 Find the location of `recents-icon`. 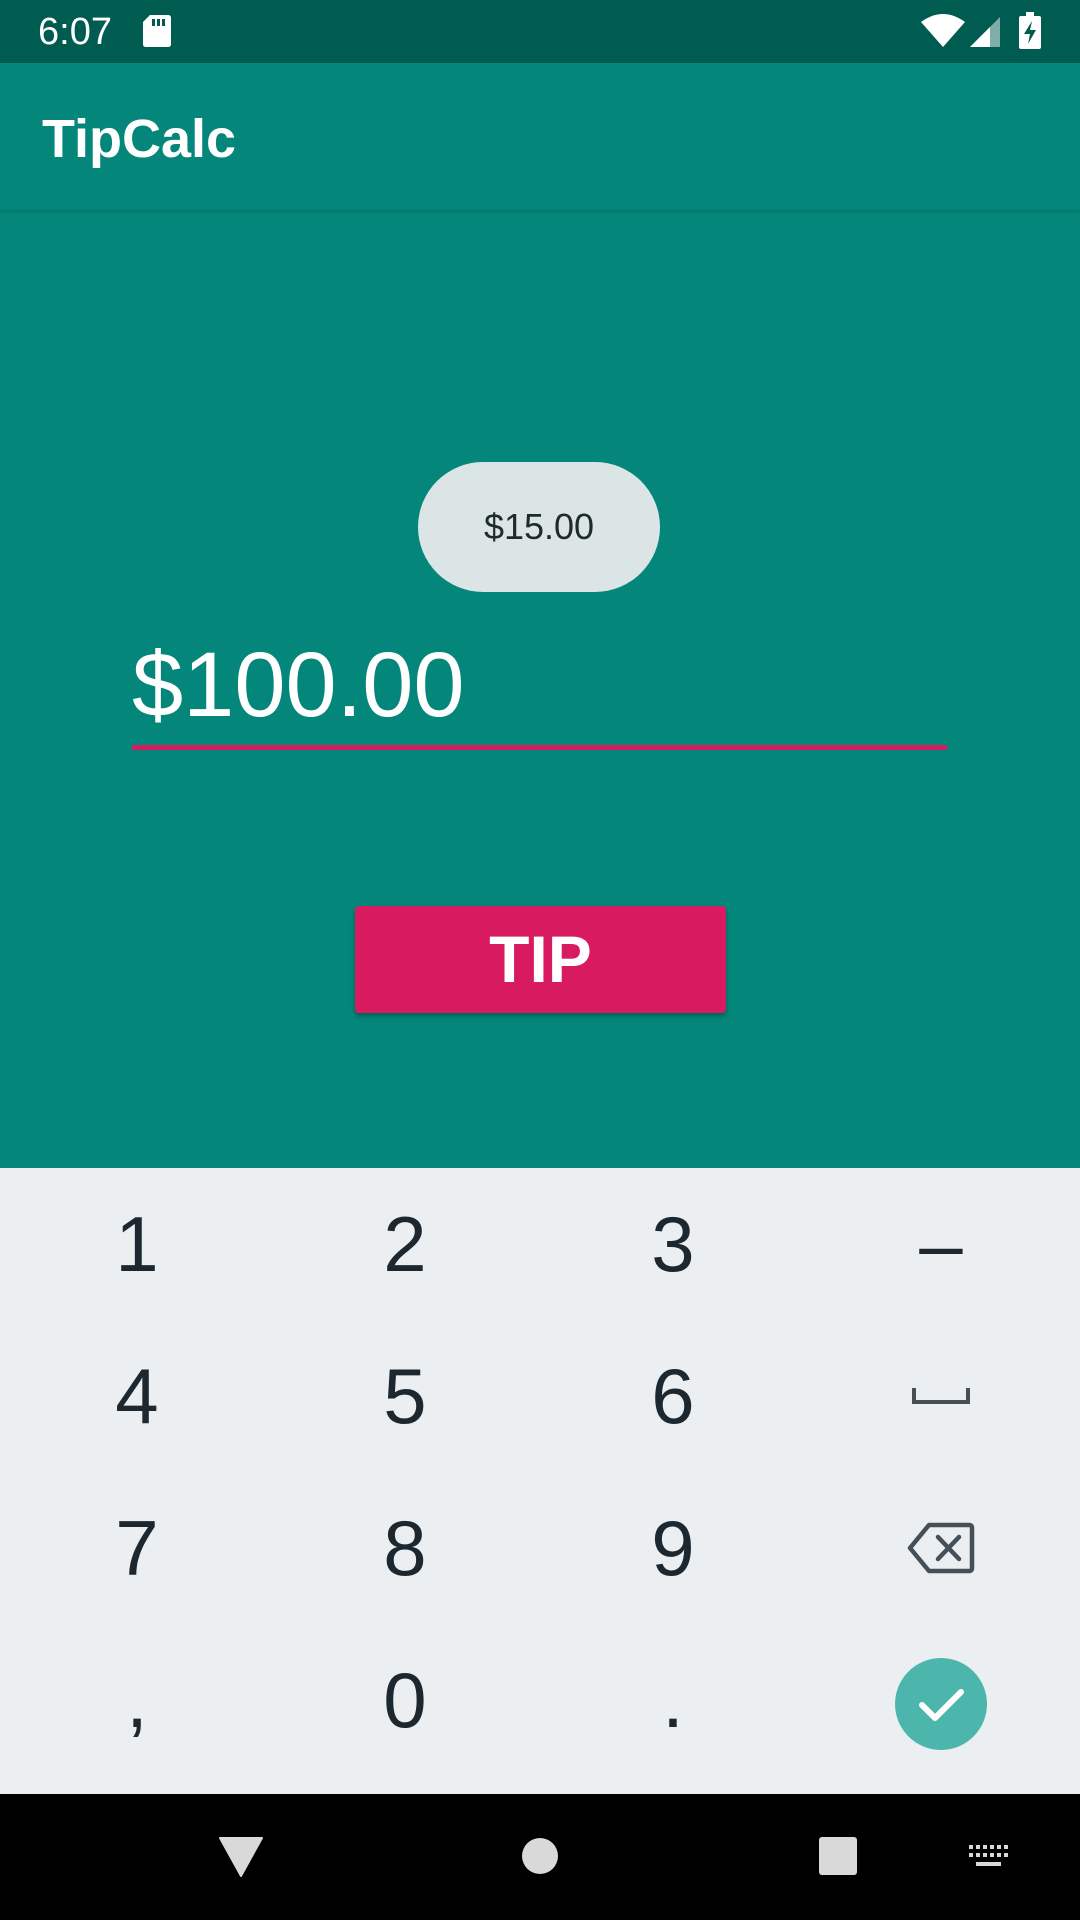

recents-icon is located at coordinates (838, 1856).